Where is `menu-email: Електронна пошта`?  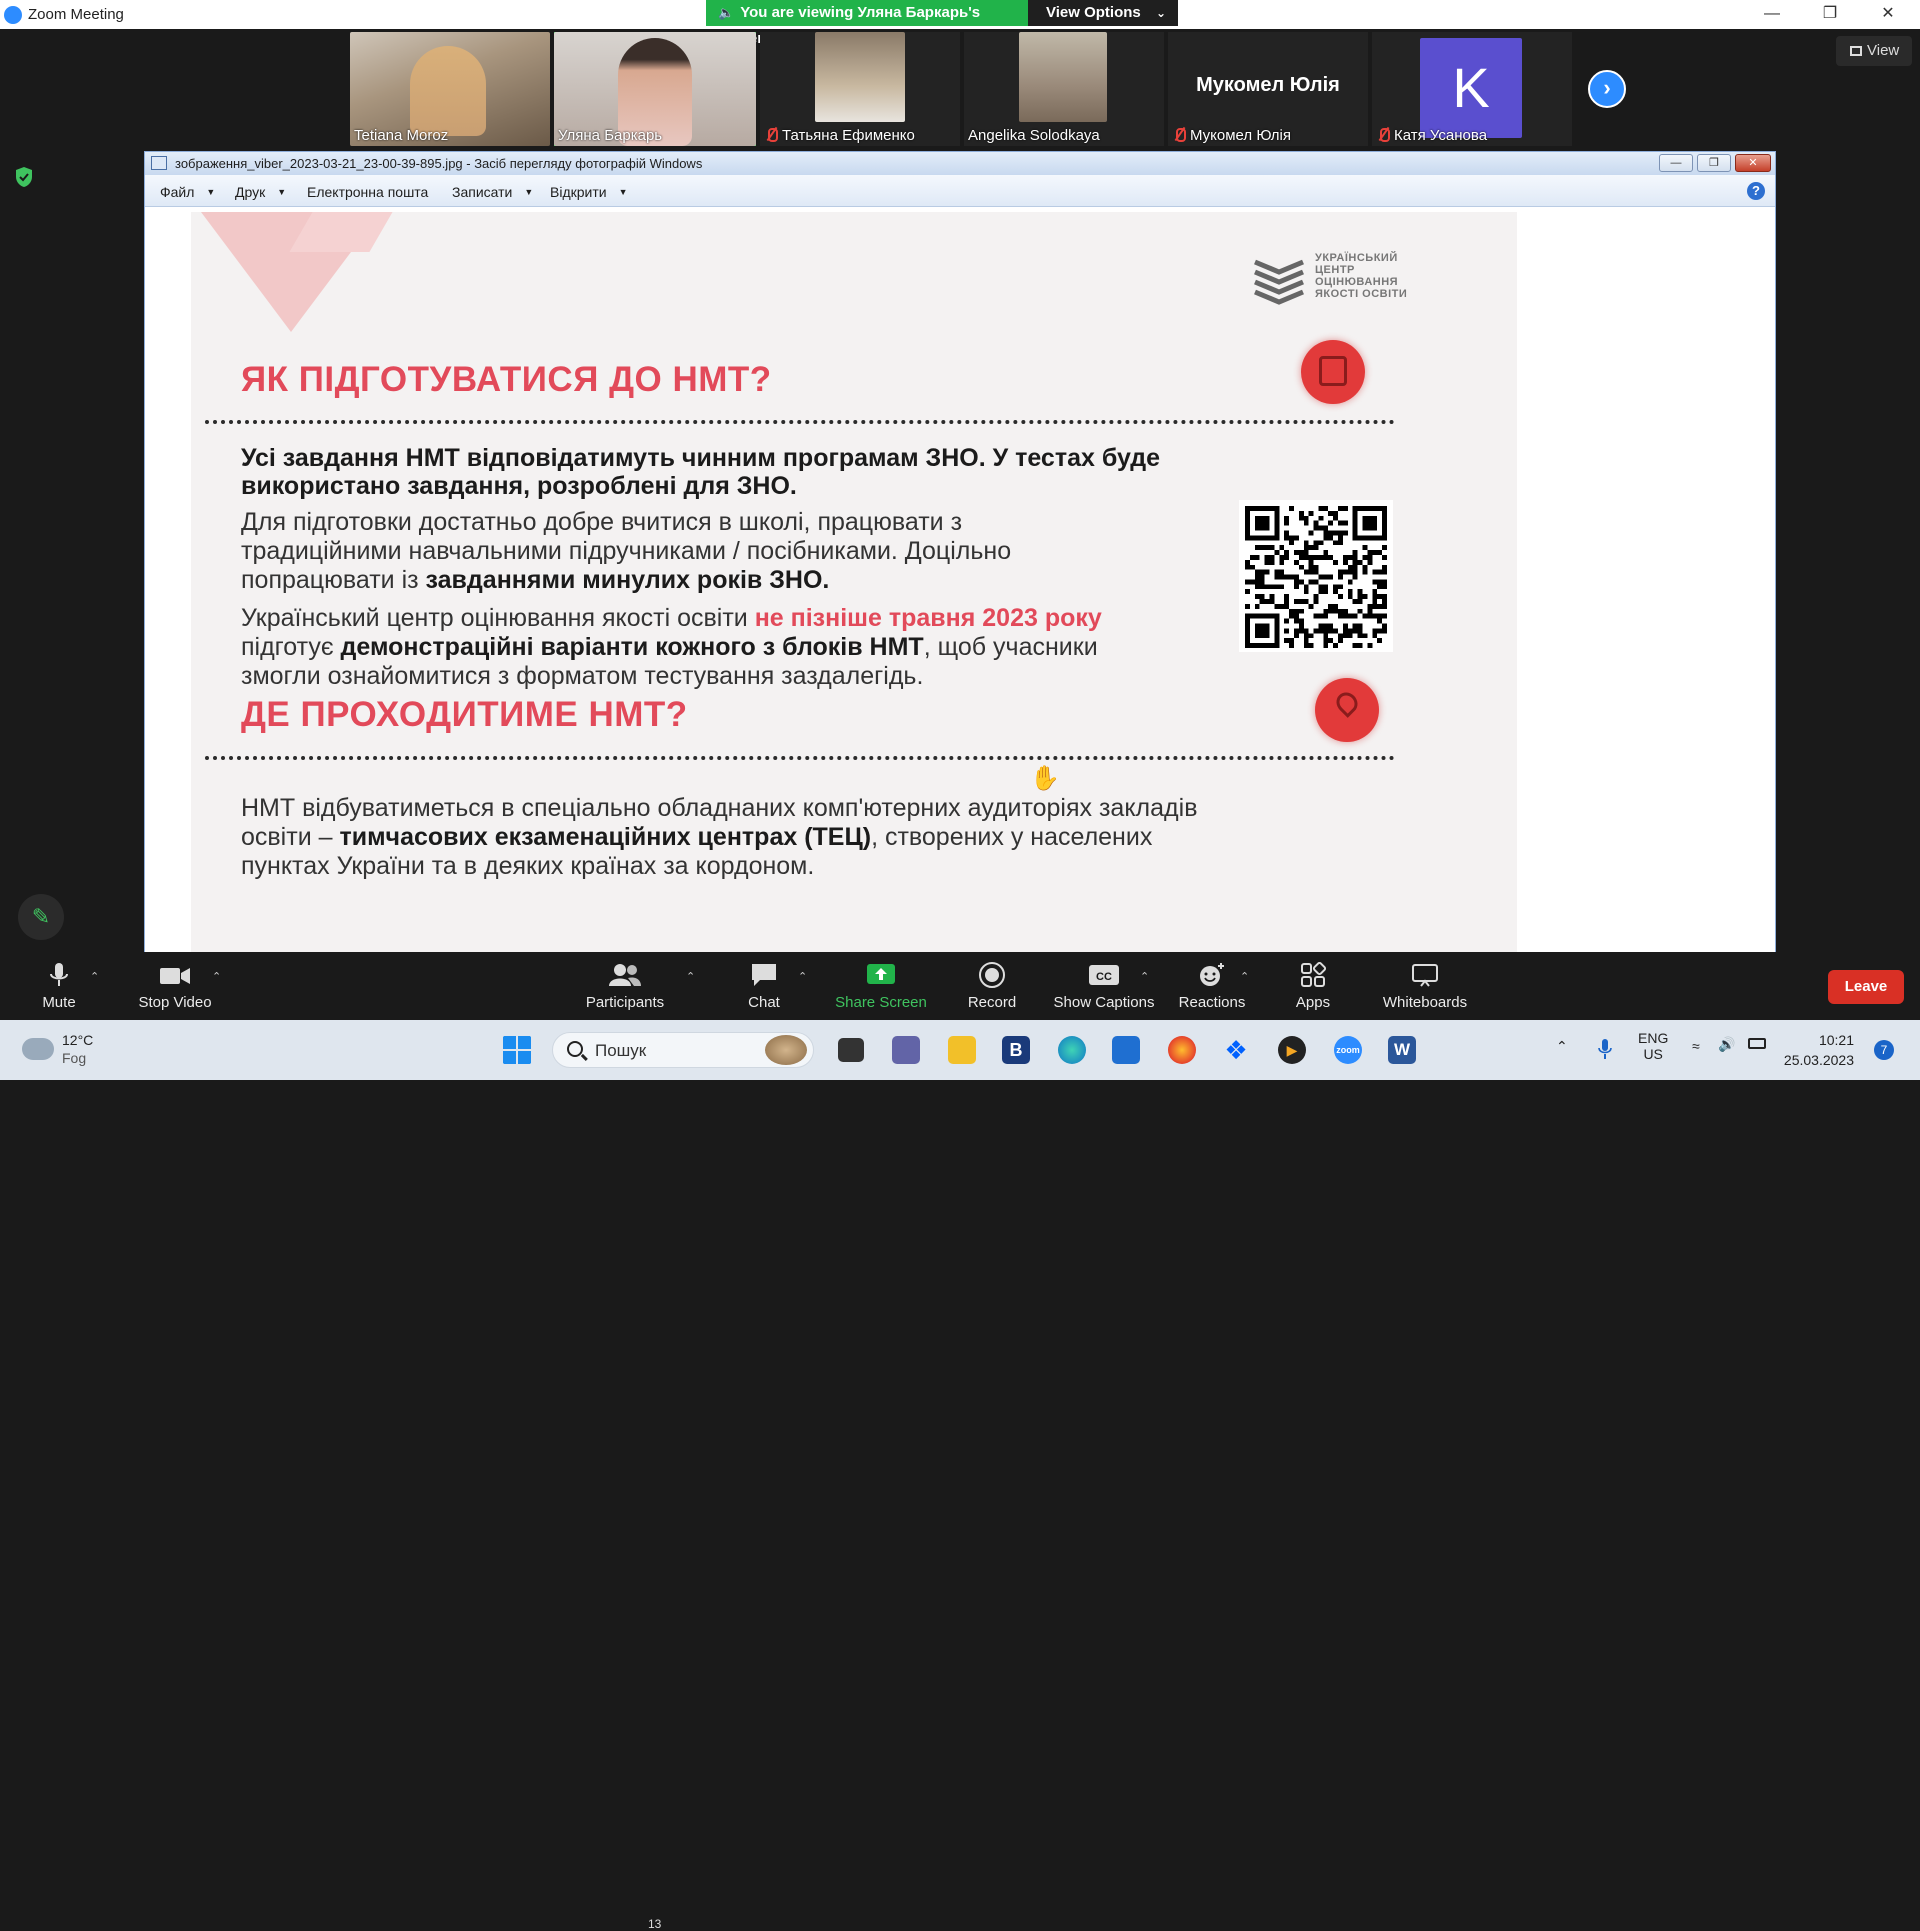
menu-email: Електронна пошта is located at coordinates (367, 192).